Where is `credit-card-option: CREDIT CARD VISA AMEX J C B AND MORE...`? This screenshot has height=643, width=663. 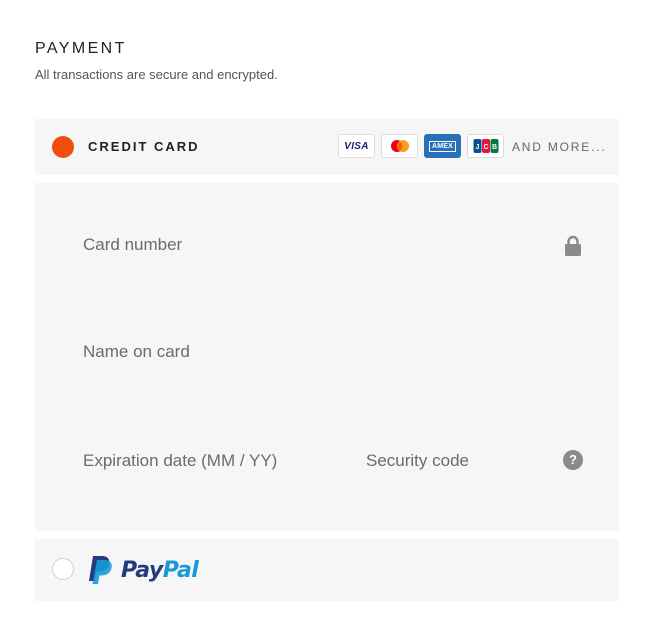
credit-card-option: CREDIT CARD VISA AMEX J C B AND MORE... is located at coordinates (327, 147).